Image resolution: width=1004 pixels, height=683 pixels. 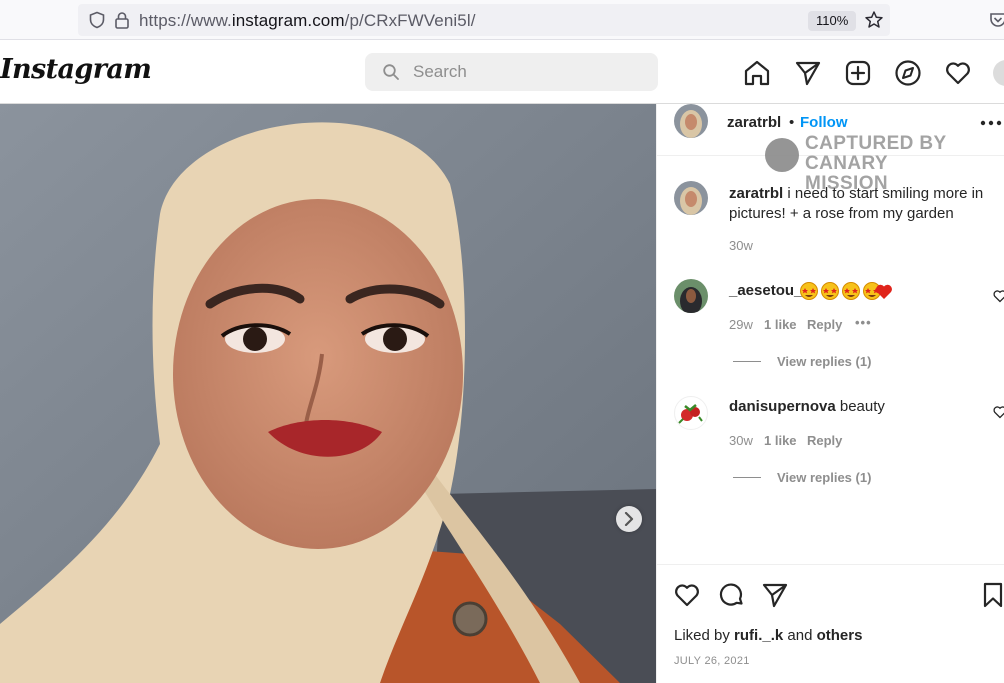 I want to click on comment-icon, so click(x=731, y=595).